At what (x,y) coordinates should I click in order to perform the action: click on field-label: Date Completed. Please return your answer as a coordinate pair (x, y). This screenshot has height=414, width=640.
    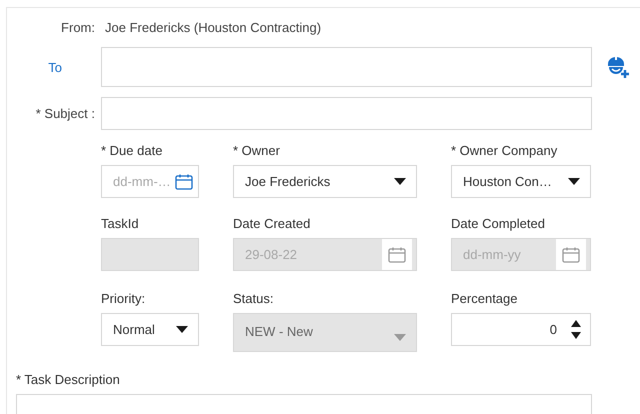
    Looking at the image, I should click on (498, 224).